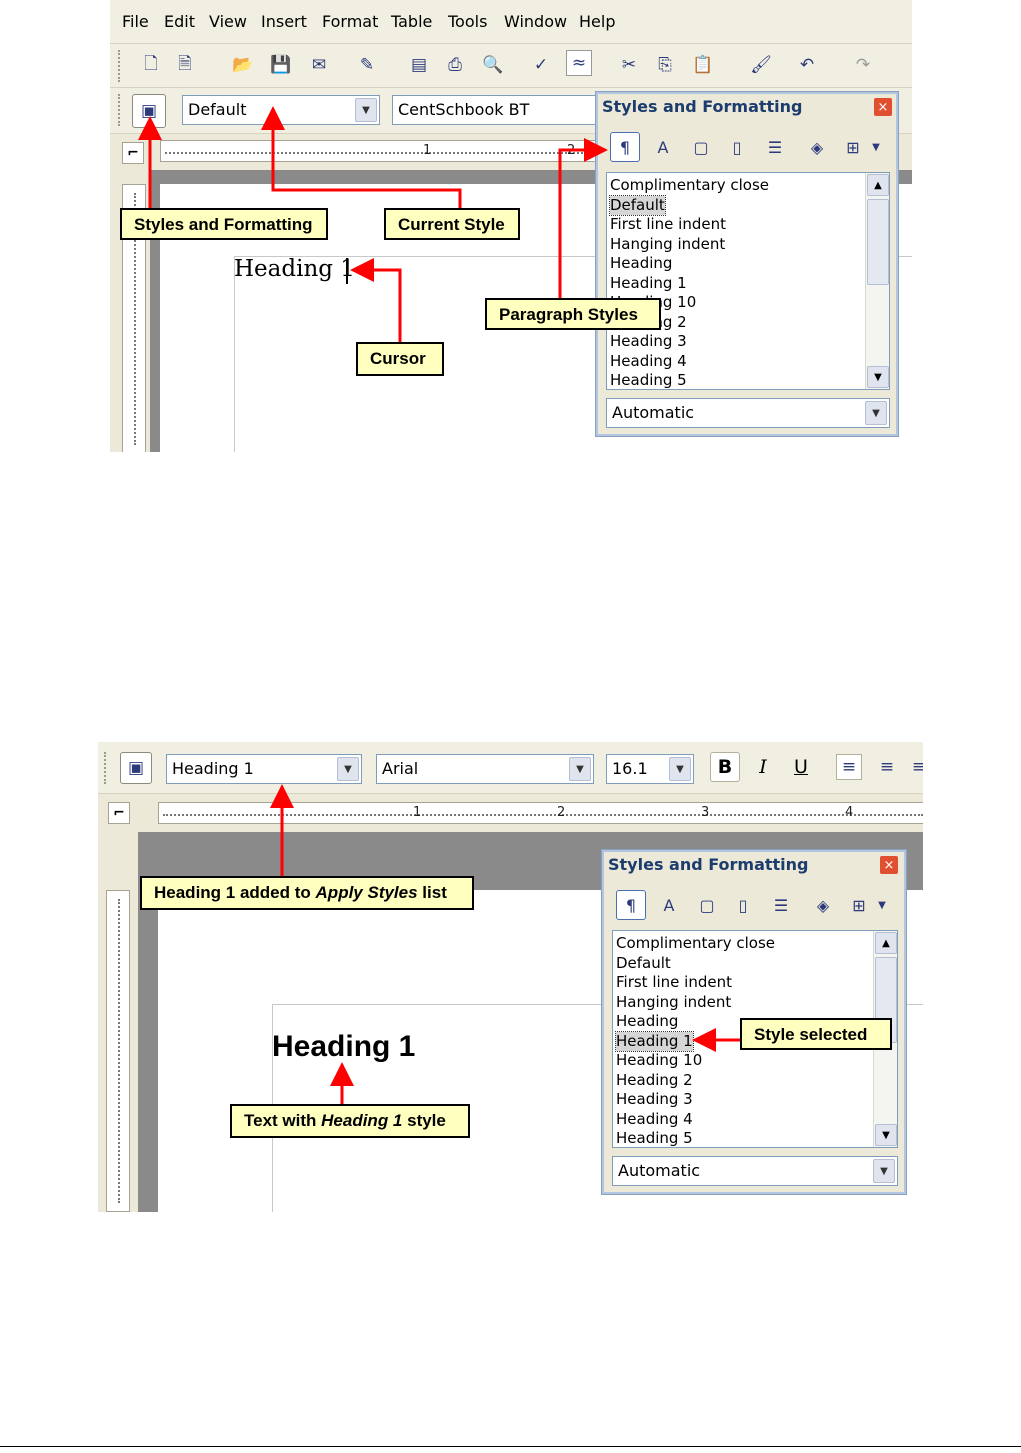 Image resolution: width=1021 pixels, height=1453 pixels. What do you see at coordinates (284, 21) in the screenshot?
I see `menu-insert: Insert` at bounding box center [284, 21].